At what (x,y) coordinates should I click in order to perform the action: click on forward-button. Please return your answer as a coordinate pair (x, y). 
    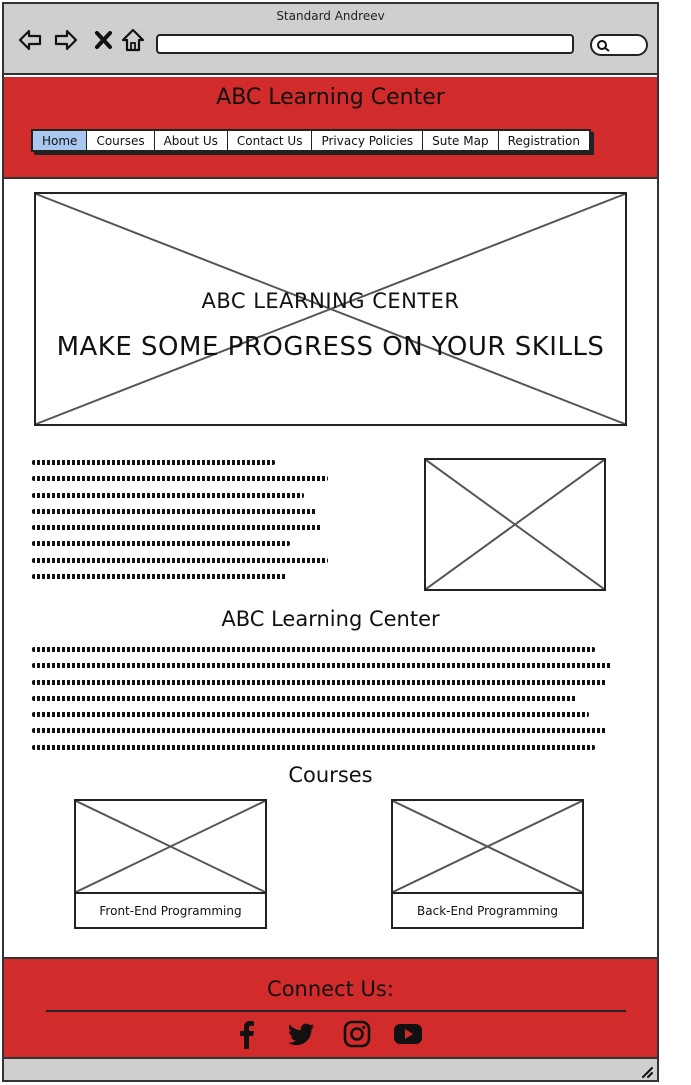
    Looking at the image, I should click on (66, 40).